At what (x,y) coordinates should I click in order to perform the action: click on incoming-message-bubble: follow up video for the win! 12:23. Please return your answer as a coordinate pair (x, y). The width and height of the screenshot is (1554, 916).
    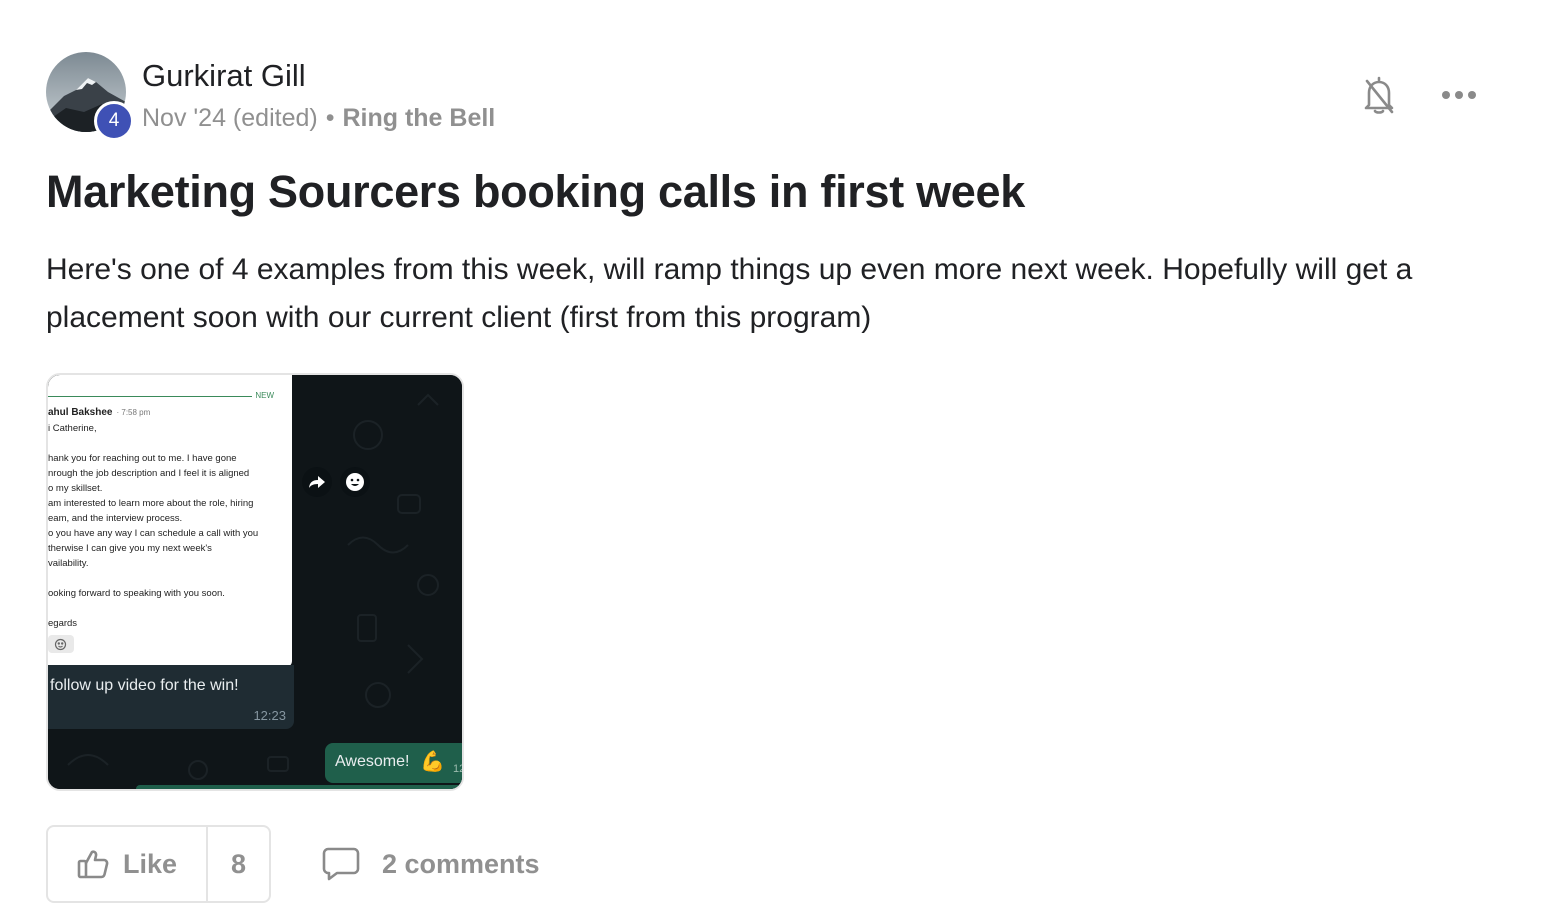
    Looking at the image, I should click on (171, 697).